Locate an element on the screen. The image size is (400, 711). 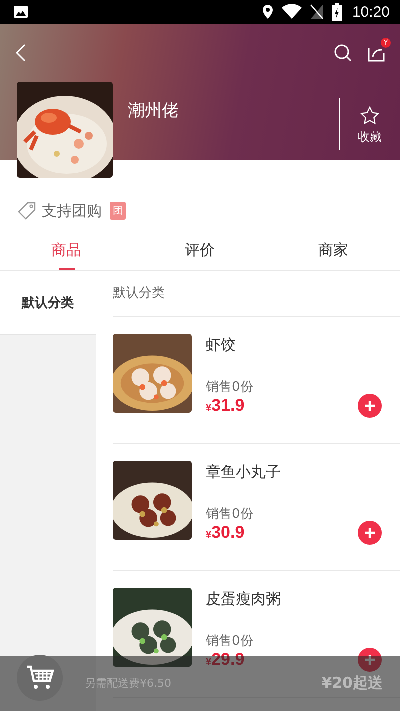
favorite-button: 收藏 is located at coordinates (370, 126).